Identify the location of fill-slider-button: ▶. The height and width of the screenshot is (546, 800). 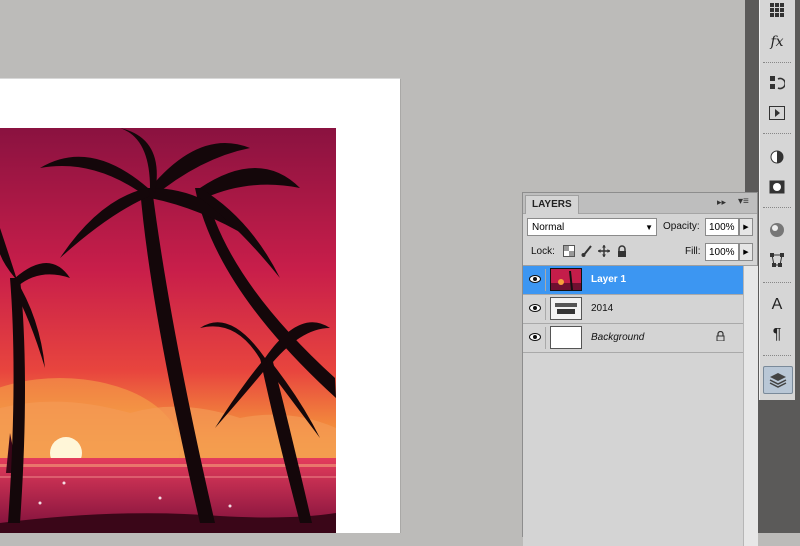
(746, 252).